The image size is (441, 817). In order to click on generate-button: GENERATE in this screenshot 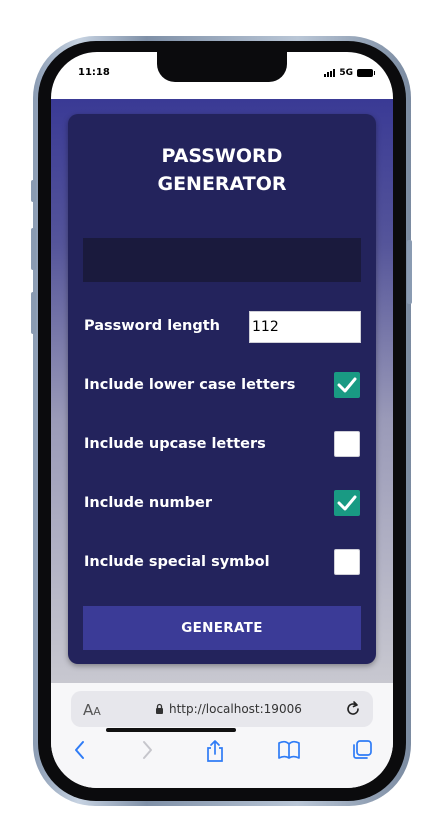, I will do `click(222, 628)`.